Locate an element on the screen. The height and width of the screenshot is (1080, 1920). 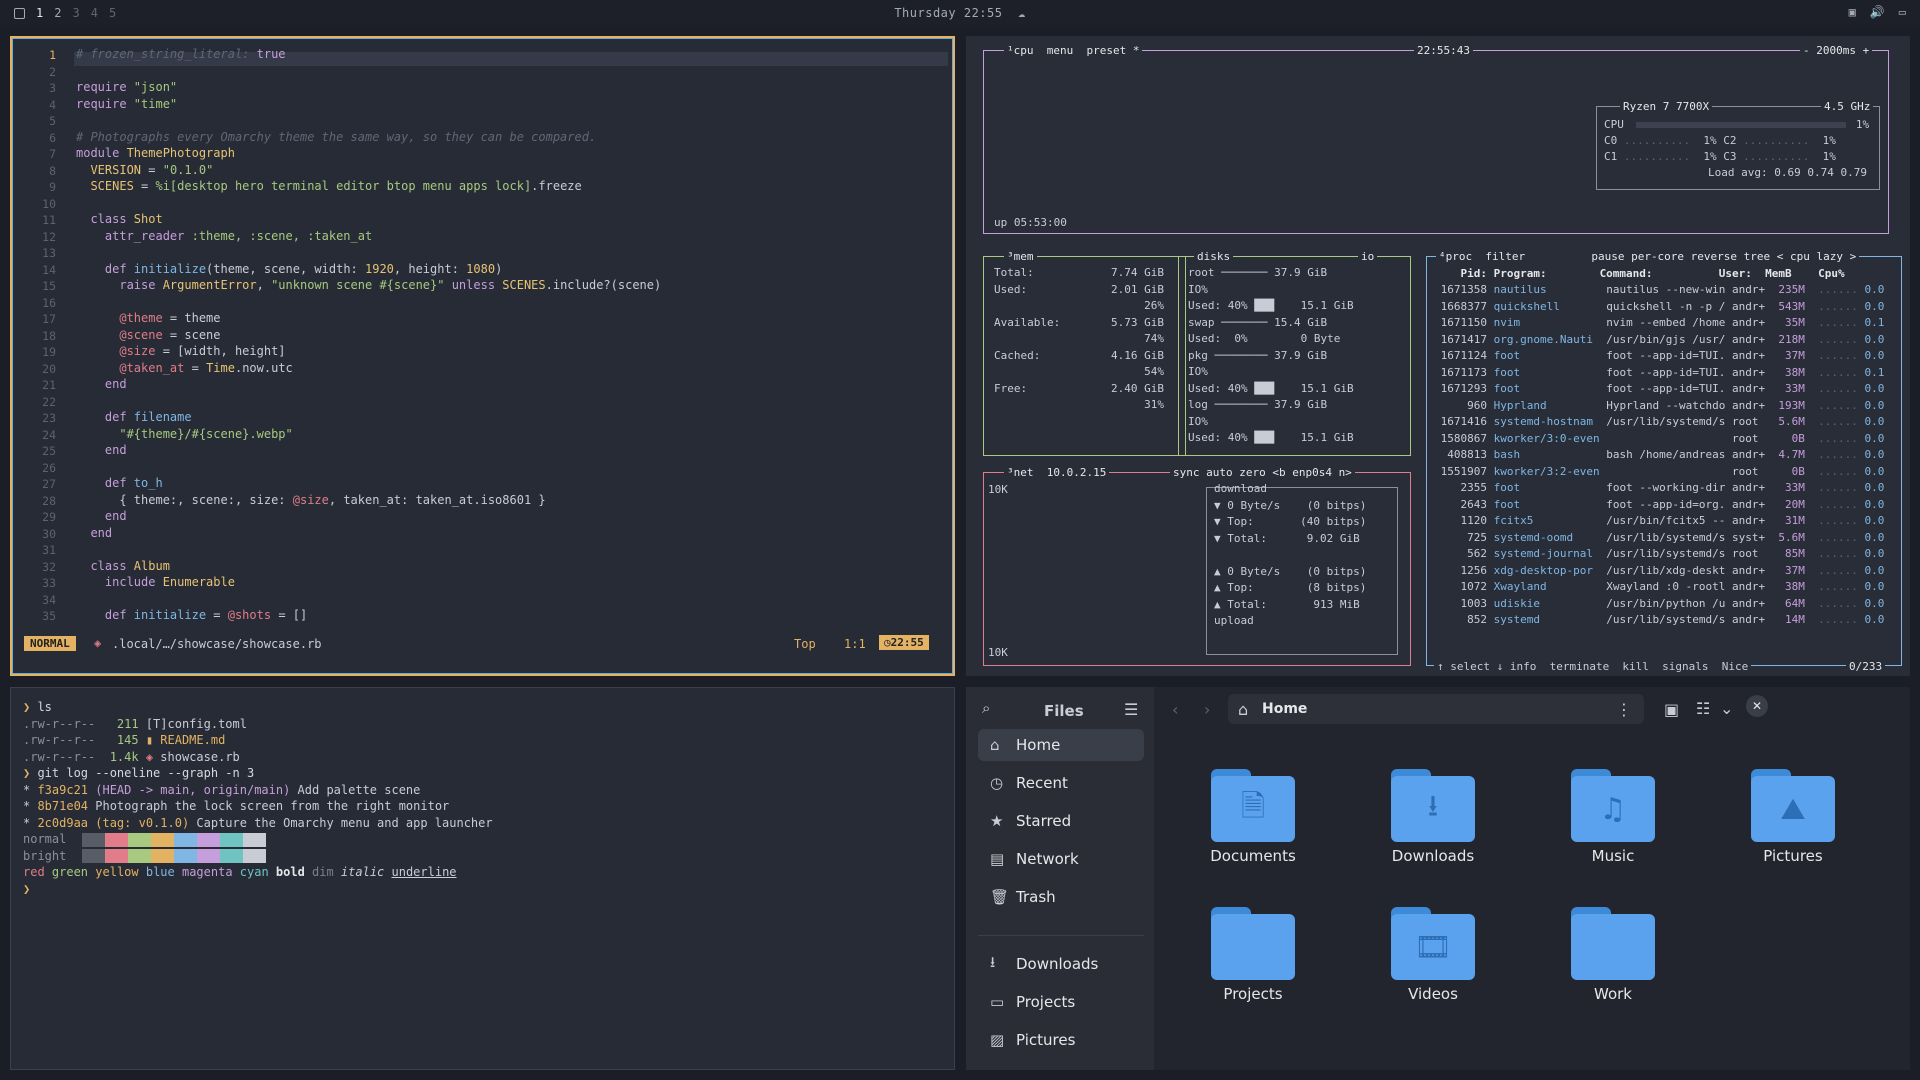
folder-label: Pictures is located at coordinates (1793, 856).